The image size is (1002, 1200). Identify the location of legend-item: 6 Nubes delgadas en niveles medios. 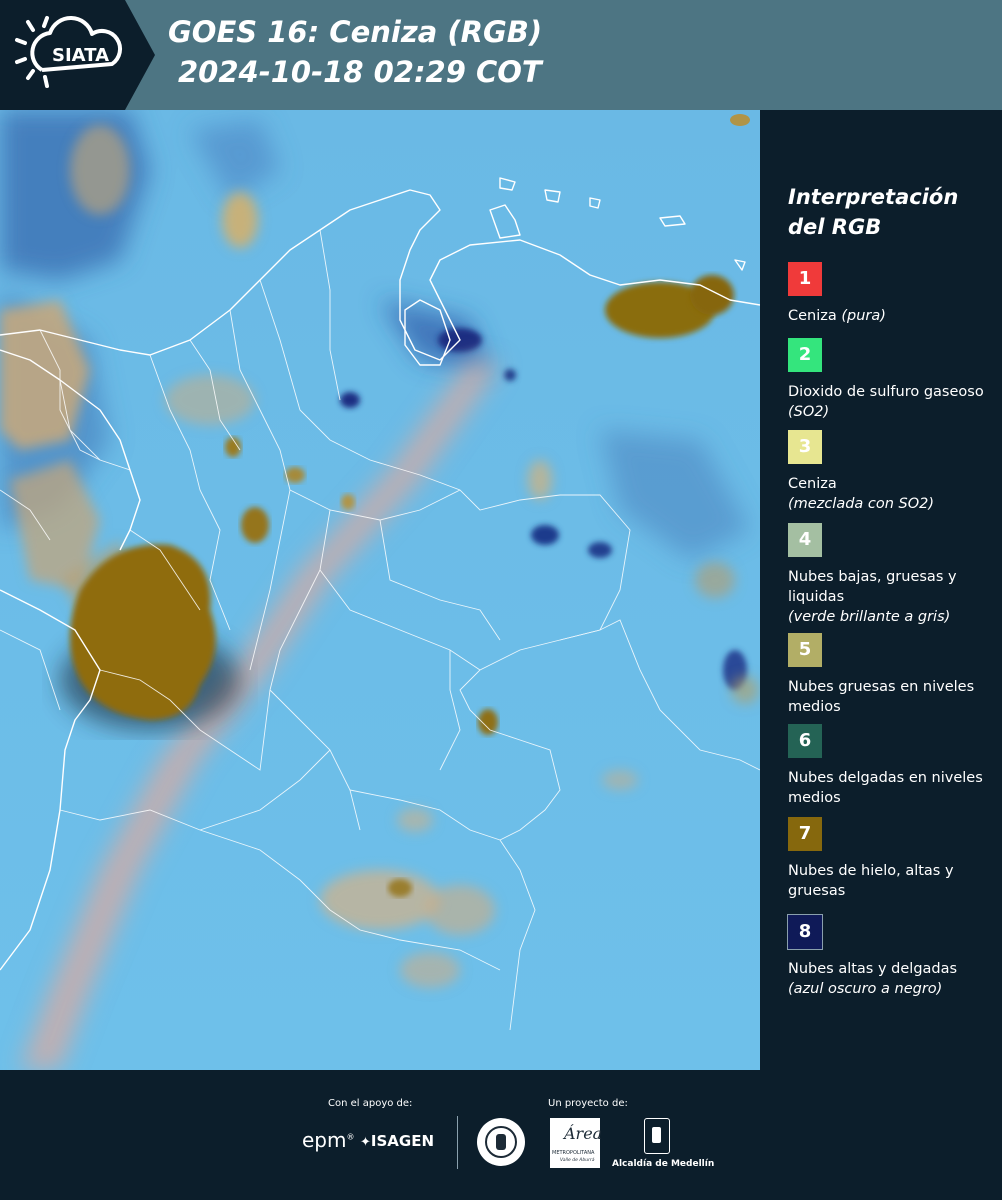
(894, 766).